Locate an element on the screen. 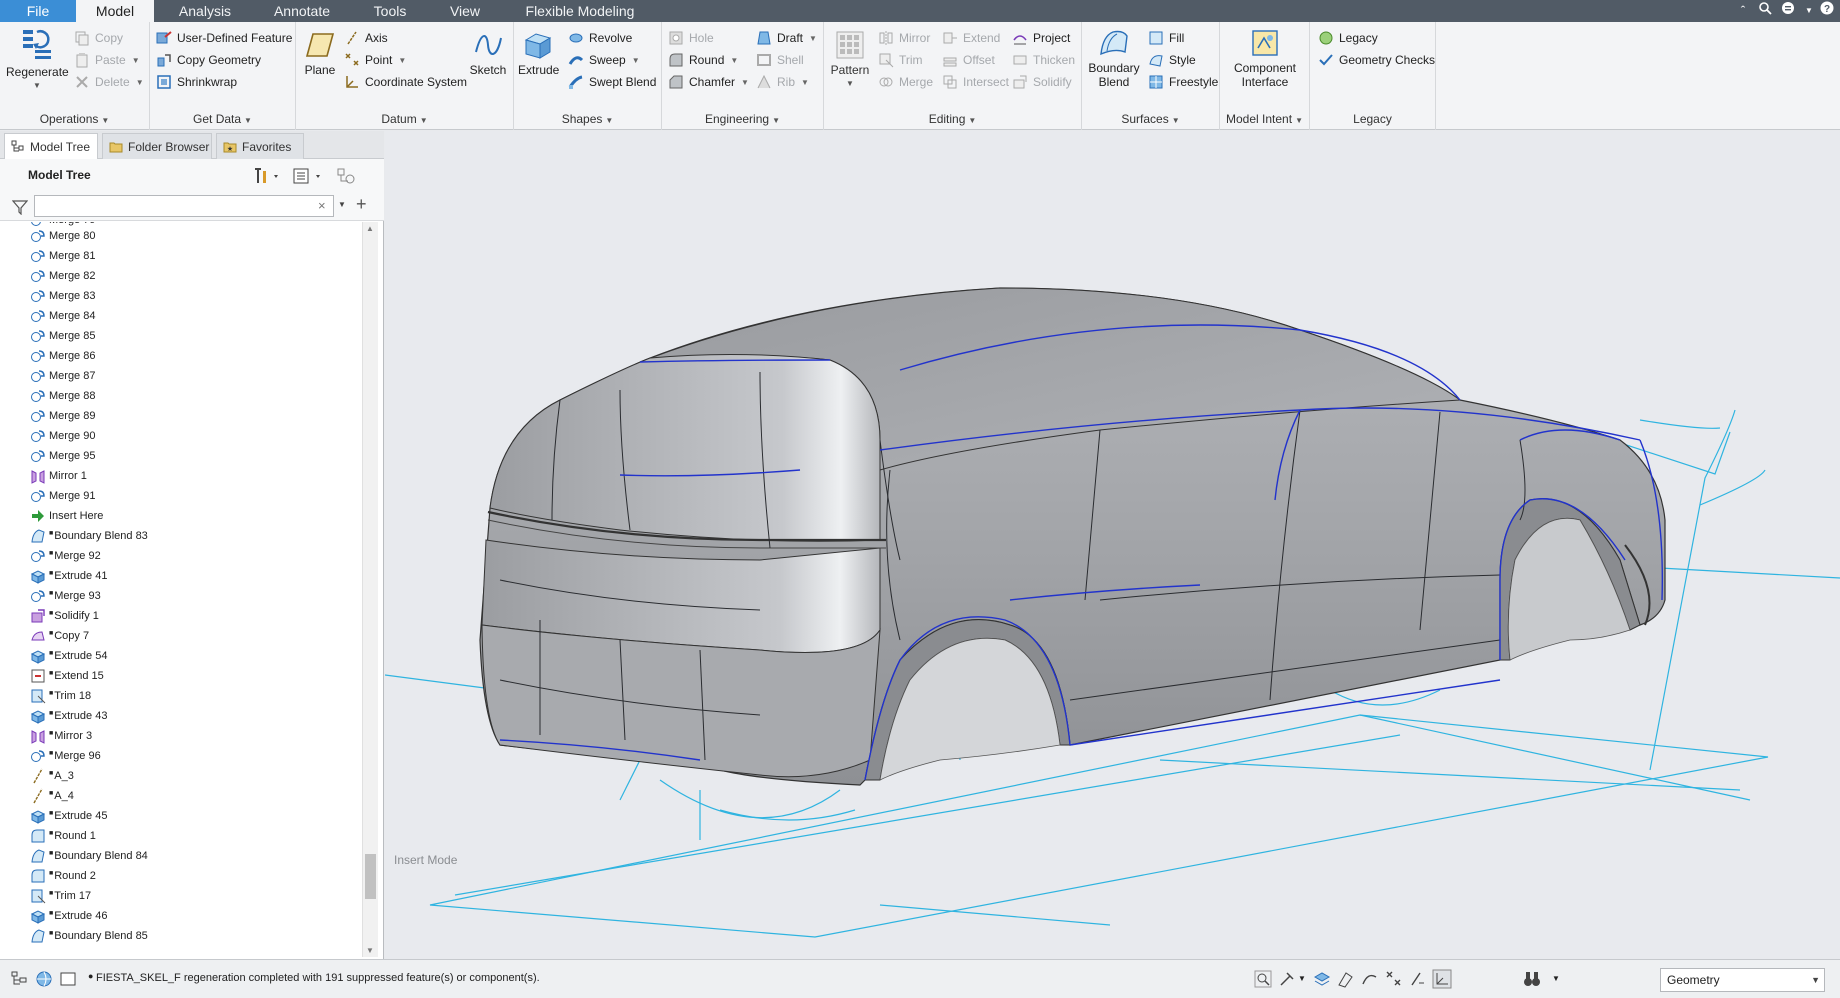 Image resolution: width=1840 pixels, height=998 pixels. tree-item: Merge 87 is located at coordinates (62, 376).